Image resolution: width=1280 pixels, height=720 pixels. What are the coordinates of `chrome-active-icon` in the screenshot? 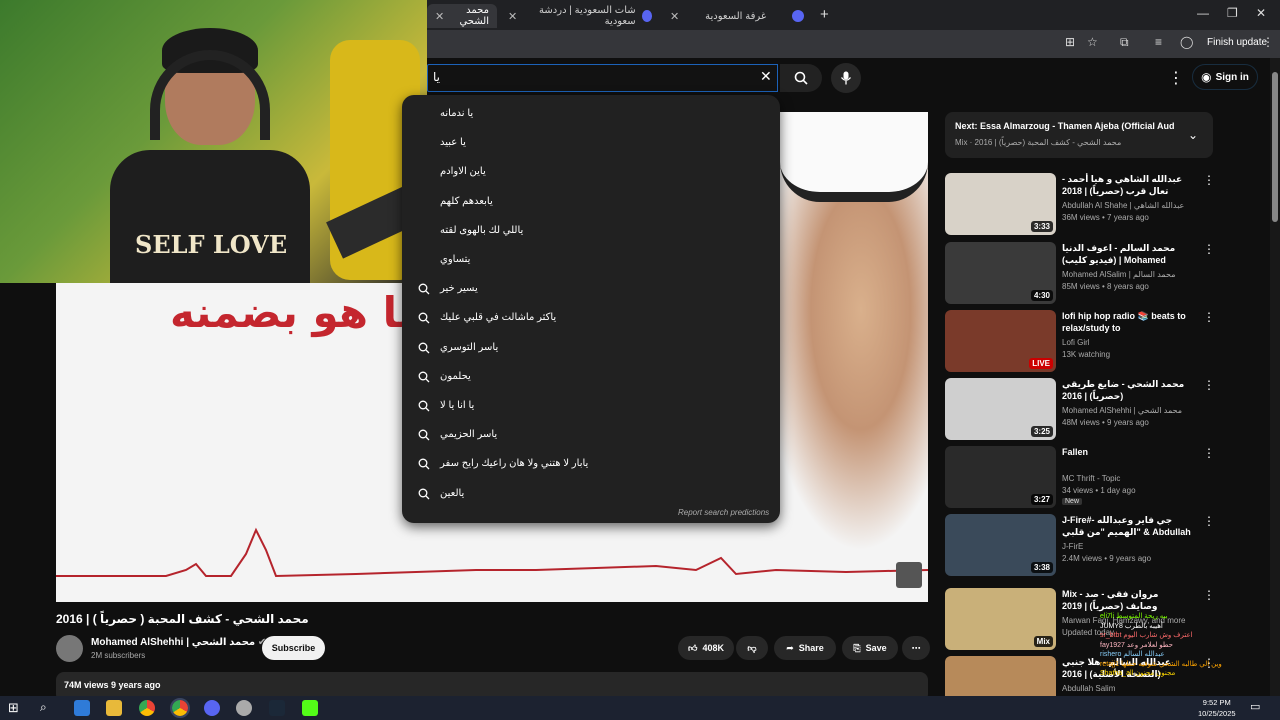 It's located at (180, 708).